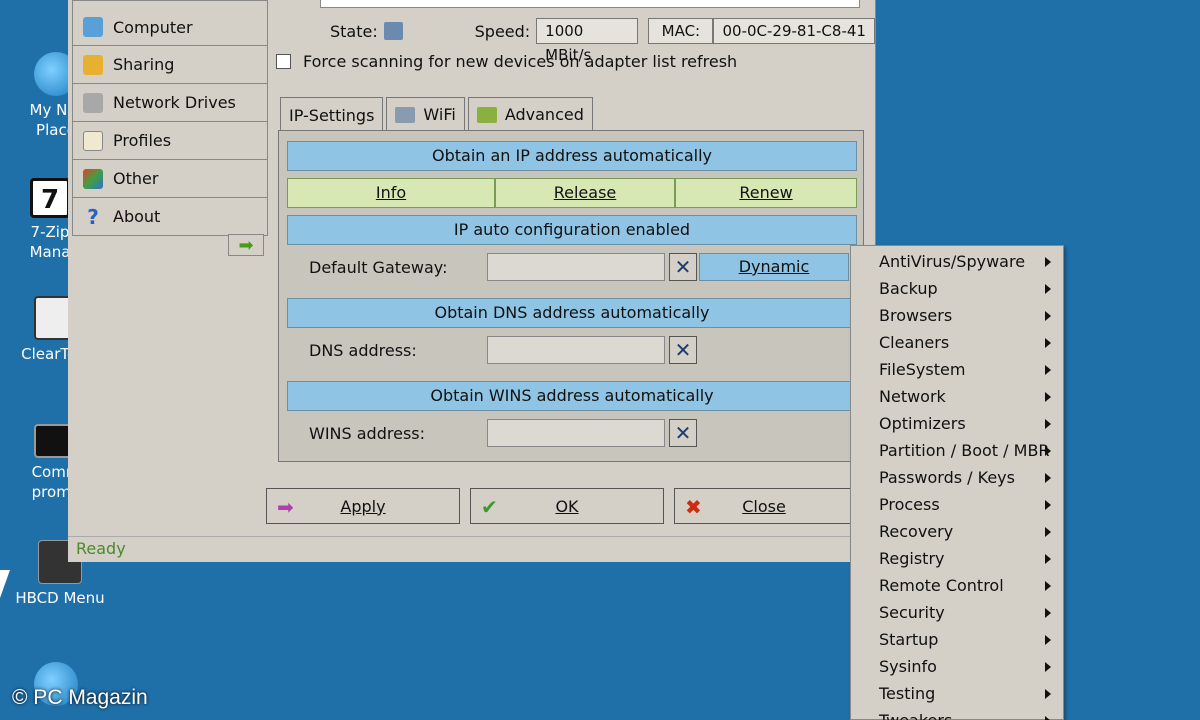 This screenshot has height=720, width=1200. I want to click on menu-item-label: Security, so click(912, 612).